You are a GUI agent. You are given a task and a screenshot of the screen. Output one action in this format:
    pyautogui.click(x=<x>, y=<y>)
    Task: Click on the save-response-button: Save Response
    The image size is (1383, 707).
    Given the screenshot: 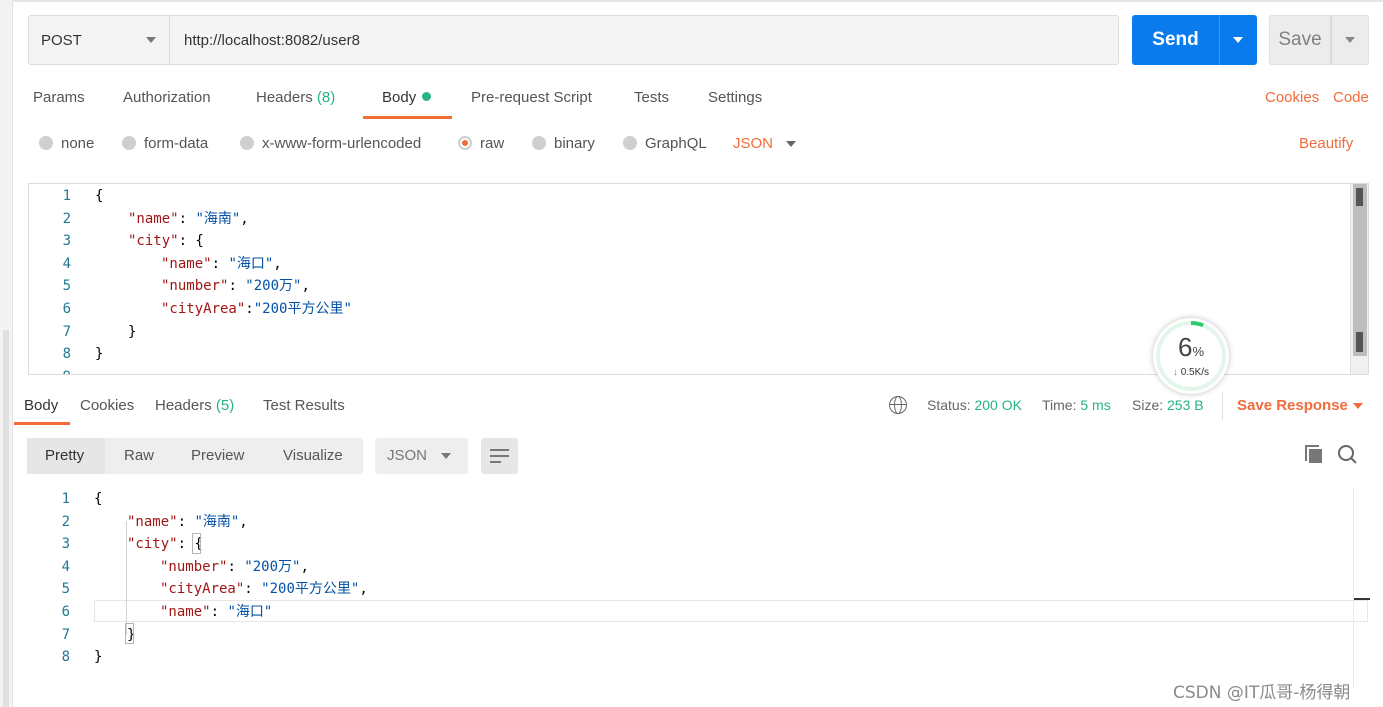 What is the action you would take?
    pyautogui.click(x=1292, y=405)
    